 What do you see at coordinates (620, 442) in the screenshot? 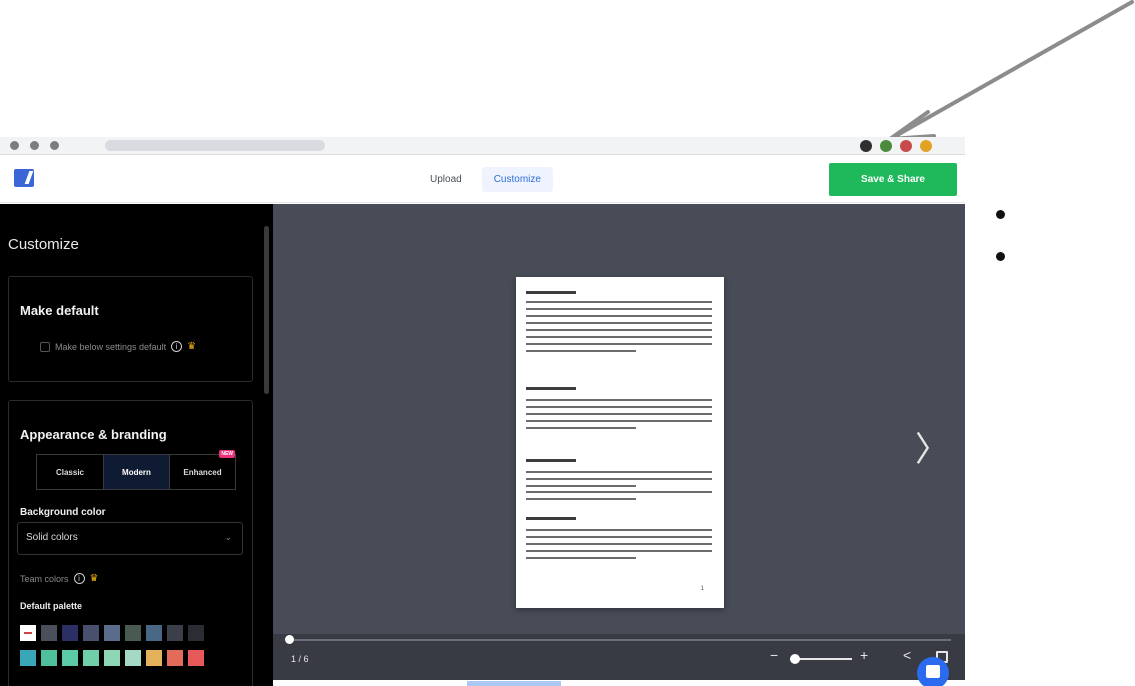
I see `document-page: 1` at bounding box center [620, 442].